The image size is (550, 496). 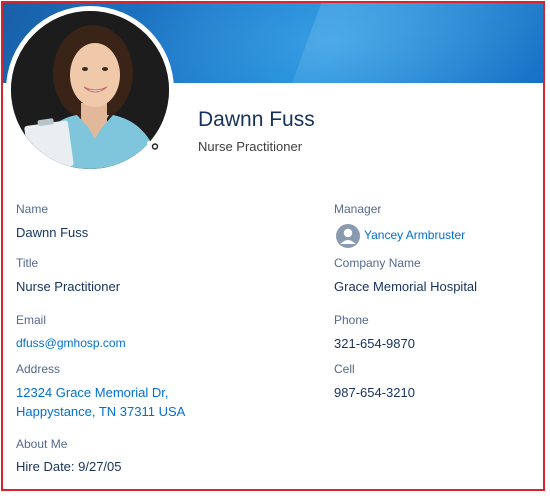 I want to click on cell-value: 987-654-3210, so click(x=374, y=392).